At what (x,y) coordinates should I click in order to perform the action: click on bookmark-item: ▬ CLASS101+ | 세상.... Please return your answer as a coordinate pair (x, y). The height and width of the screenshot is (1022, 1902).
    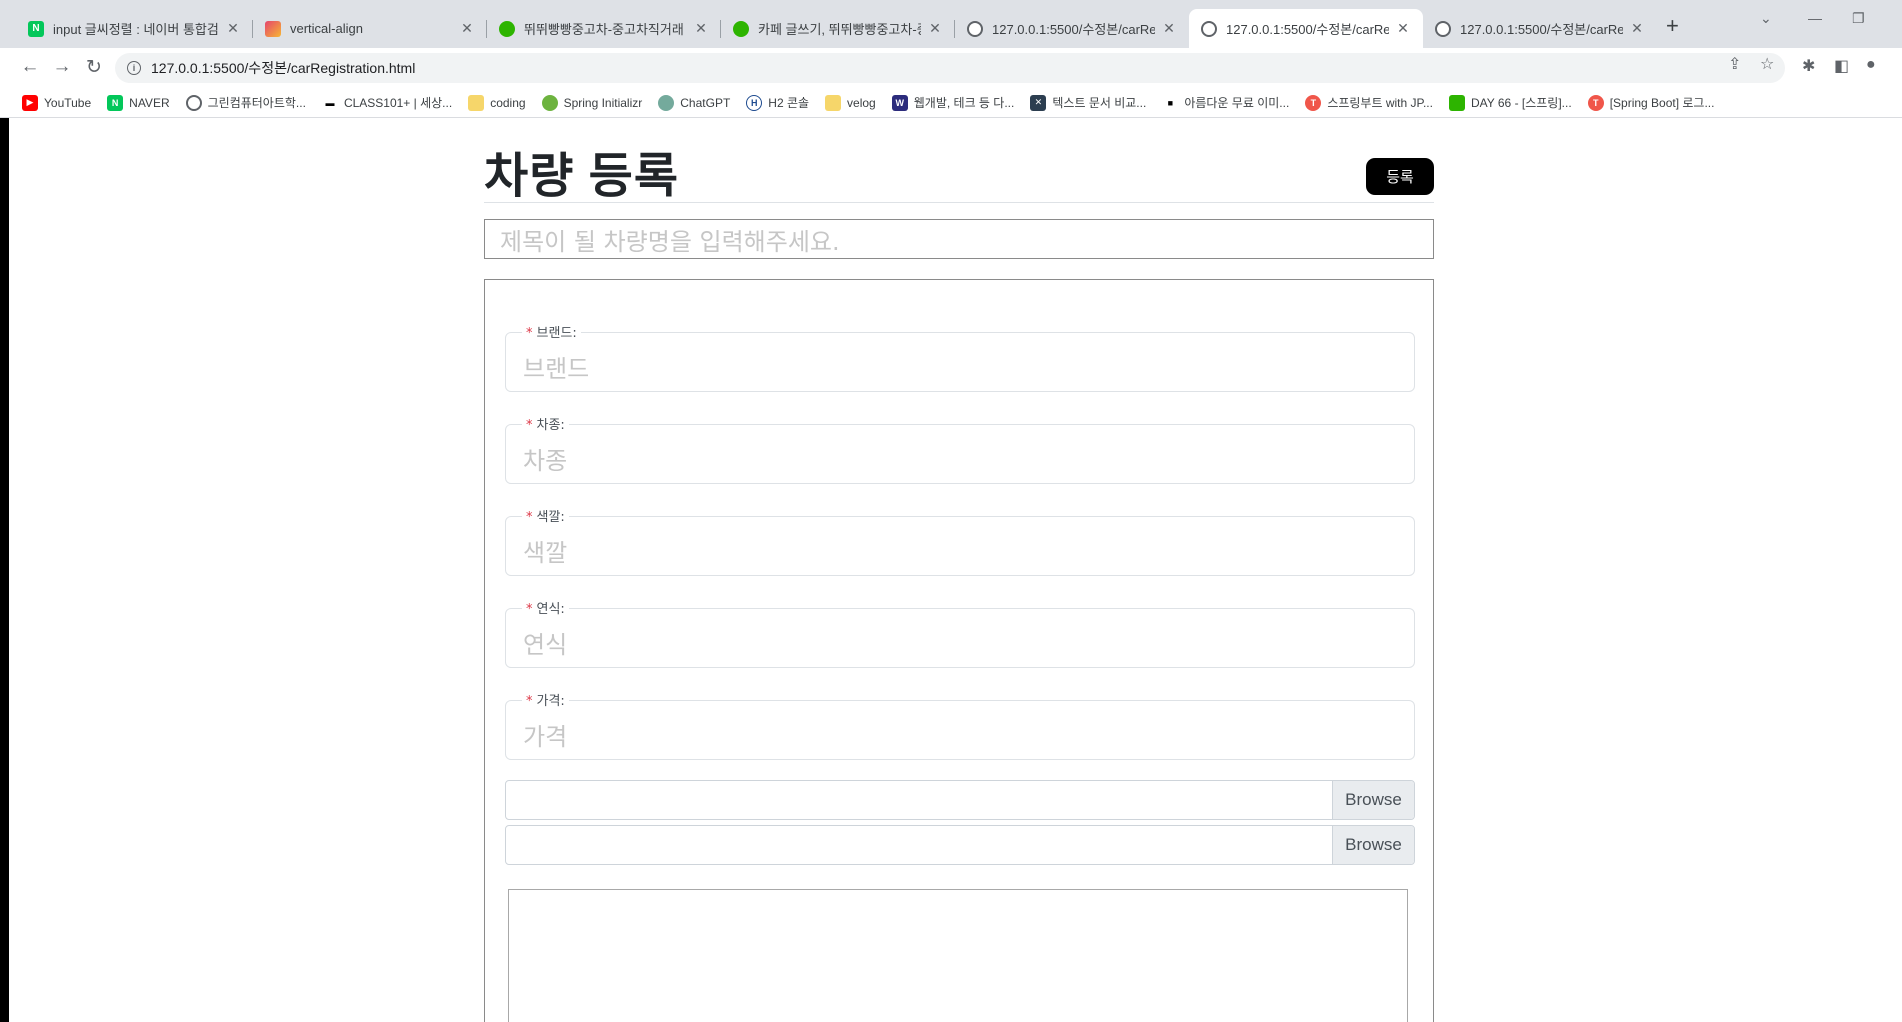
    Looking at the image, I should click on (387, 102).